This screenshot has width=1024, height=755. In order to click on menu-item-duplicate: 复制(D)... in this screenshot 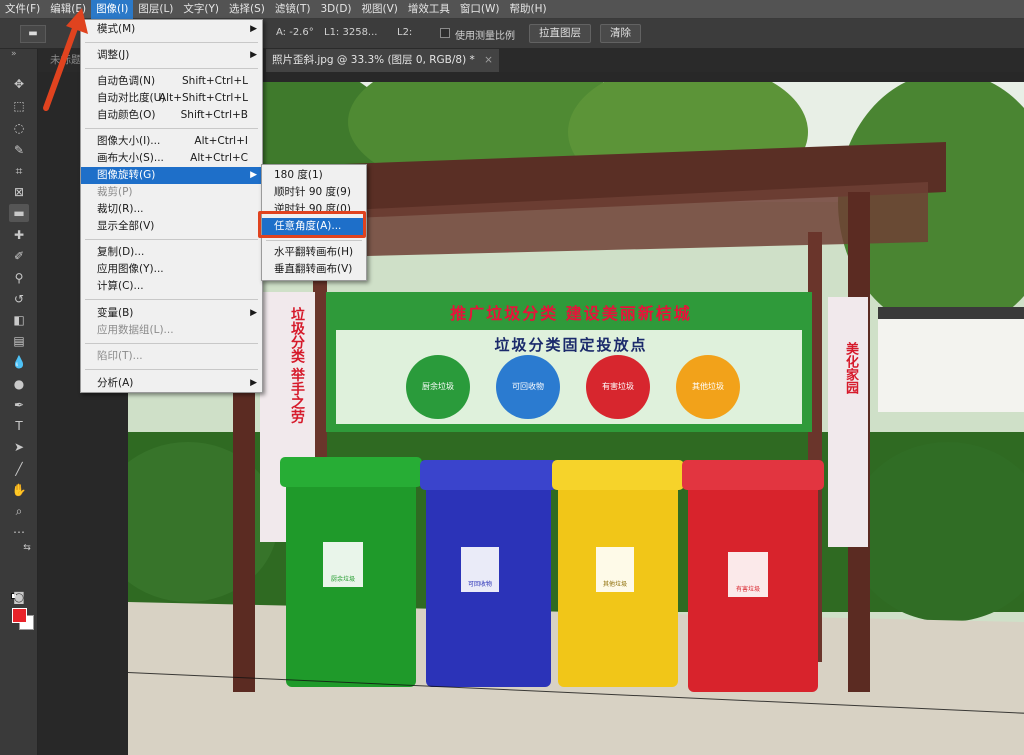, I will do `click(171, 252)`.